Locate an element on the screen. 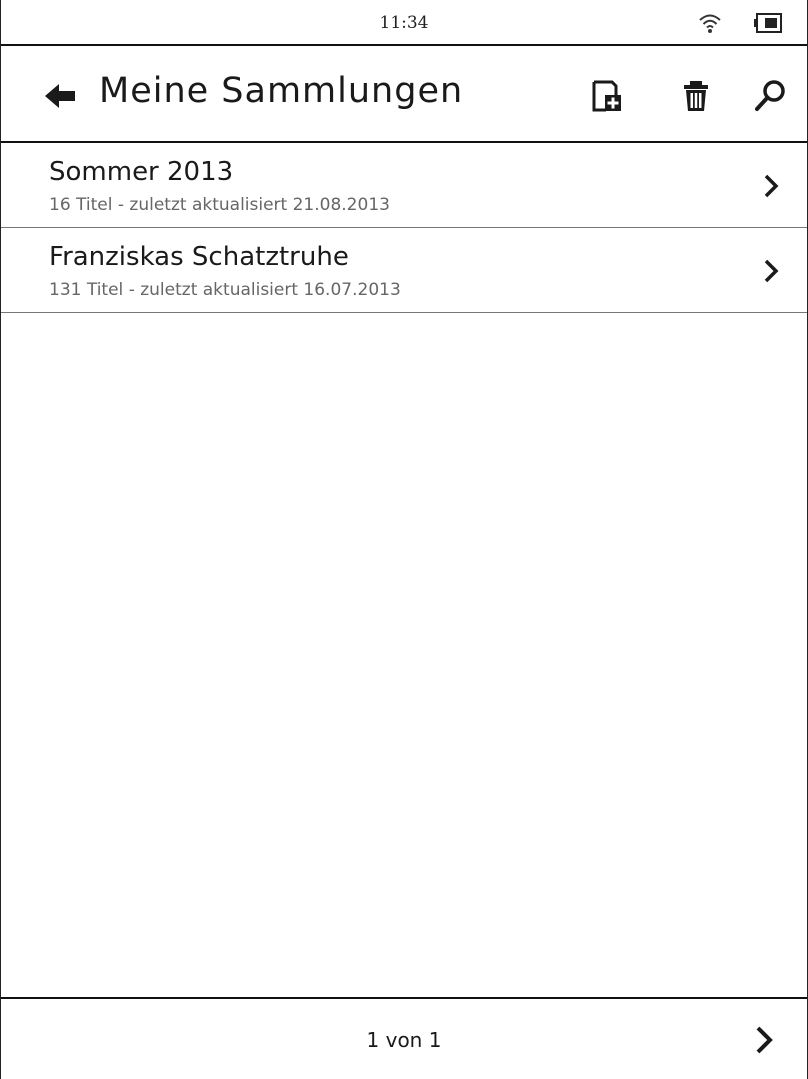 The image size is (808, 1079). status-bar: 11:34 is located at coordinates (404, 23).